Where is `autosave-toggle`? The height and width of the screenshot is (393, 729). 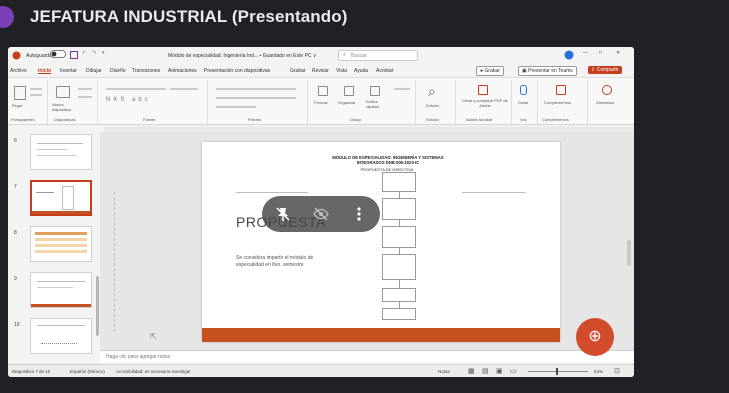 autosave-toggle is located at coordinates (58, 55).